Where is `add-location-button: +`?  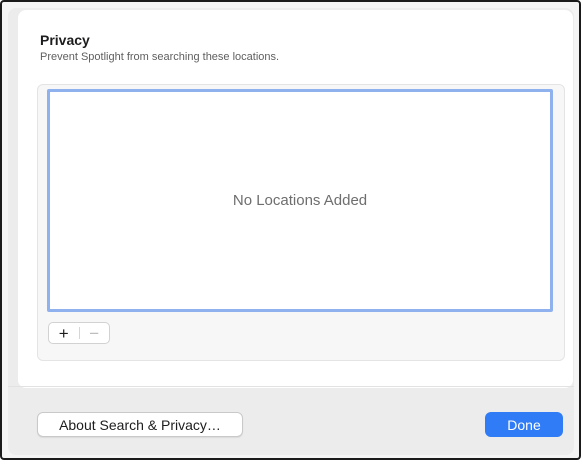 add-location-button: + is located at coordinates (64, 333).